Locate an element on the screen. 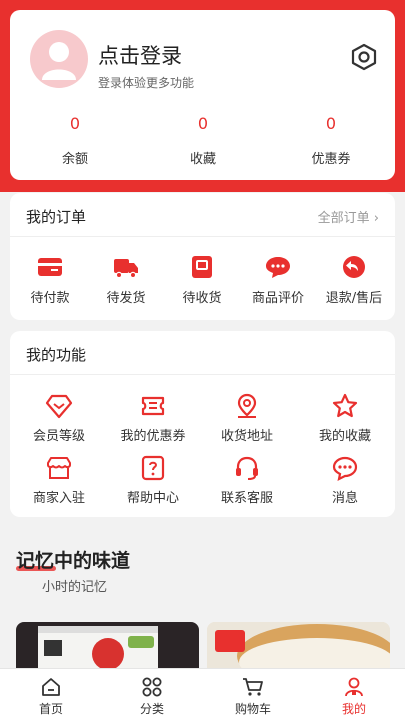 Image resolution: width=405 pixels, height=720 pixels. tab-mine: 我的 is located at coordinates (354, 697).